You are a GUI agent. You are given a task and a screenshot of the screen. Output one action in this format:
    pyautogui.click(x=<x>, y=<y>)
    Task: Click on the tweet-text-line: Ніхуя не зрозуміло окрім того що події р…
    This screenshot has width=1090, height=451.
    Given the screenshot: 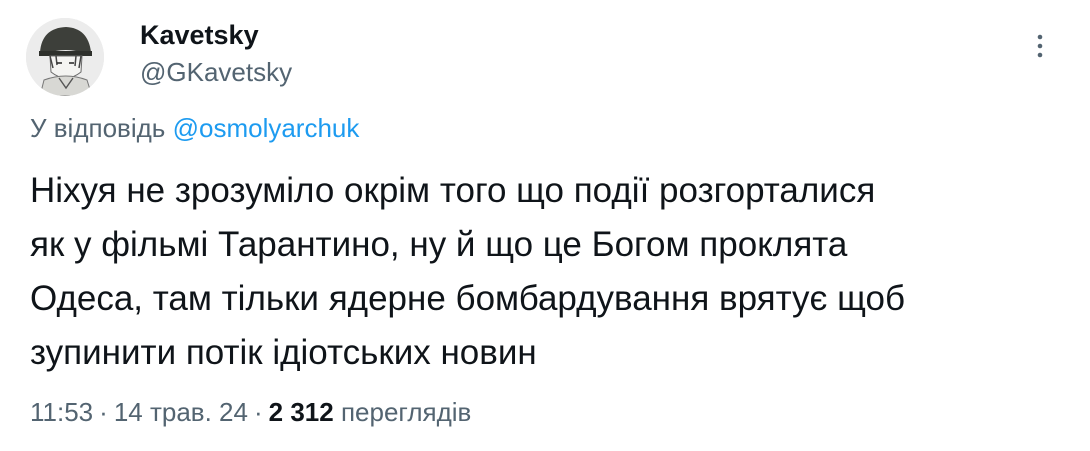 What is the action you would take?
    pyautogui.click(x=453, y=190)
    